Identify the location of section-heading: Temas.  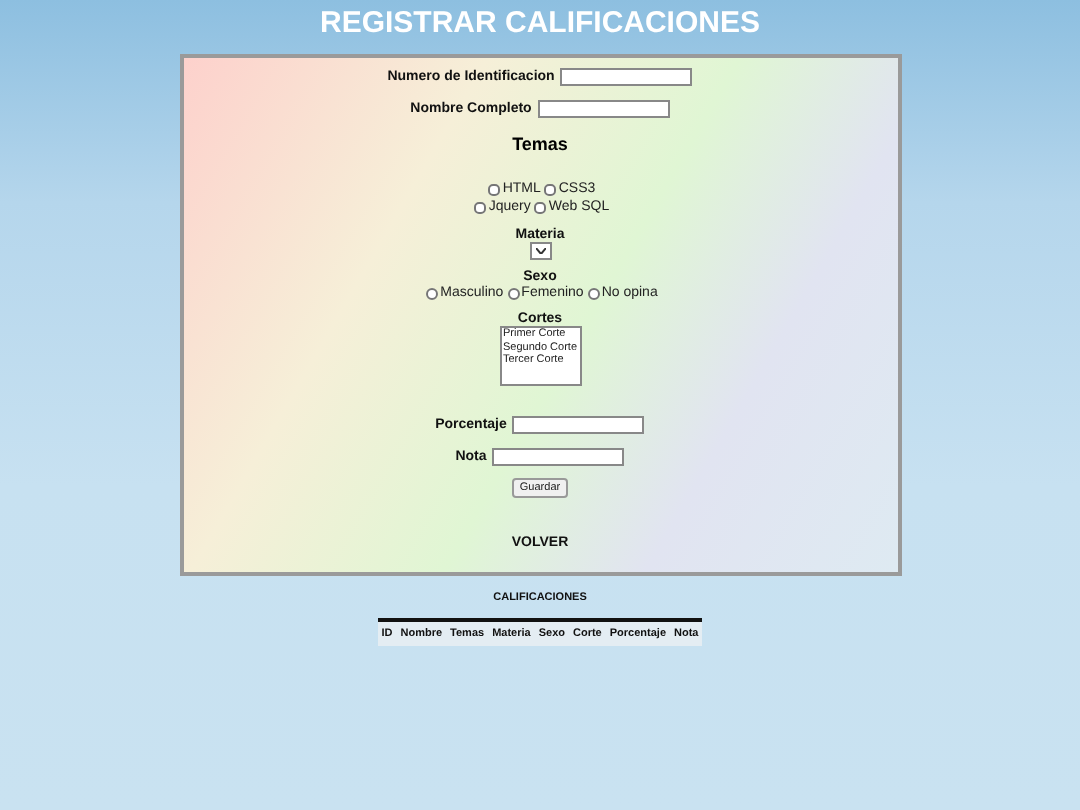
(540, 145).